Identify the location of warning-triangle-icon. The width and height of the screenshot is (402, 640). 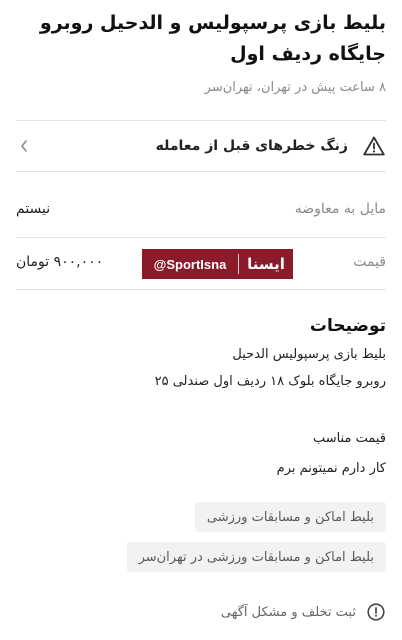
(374, 146).